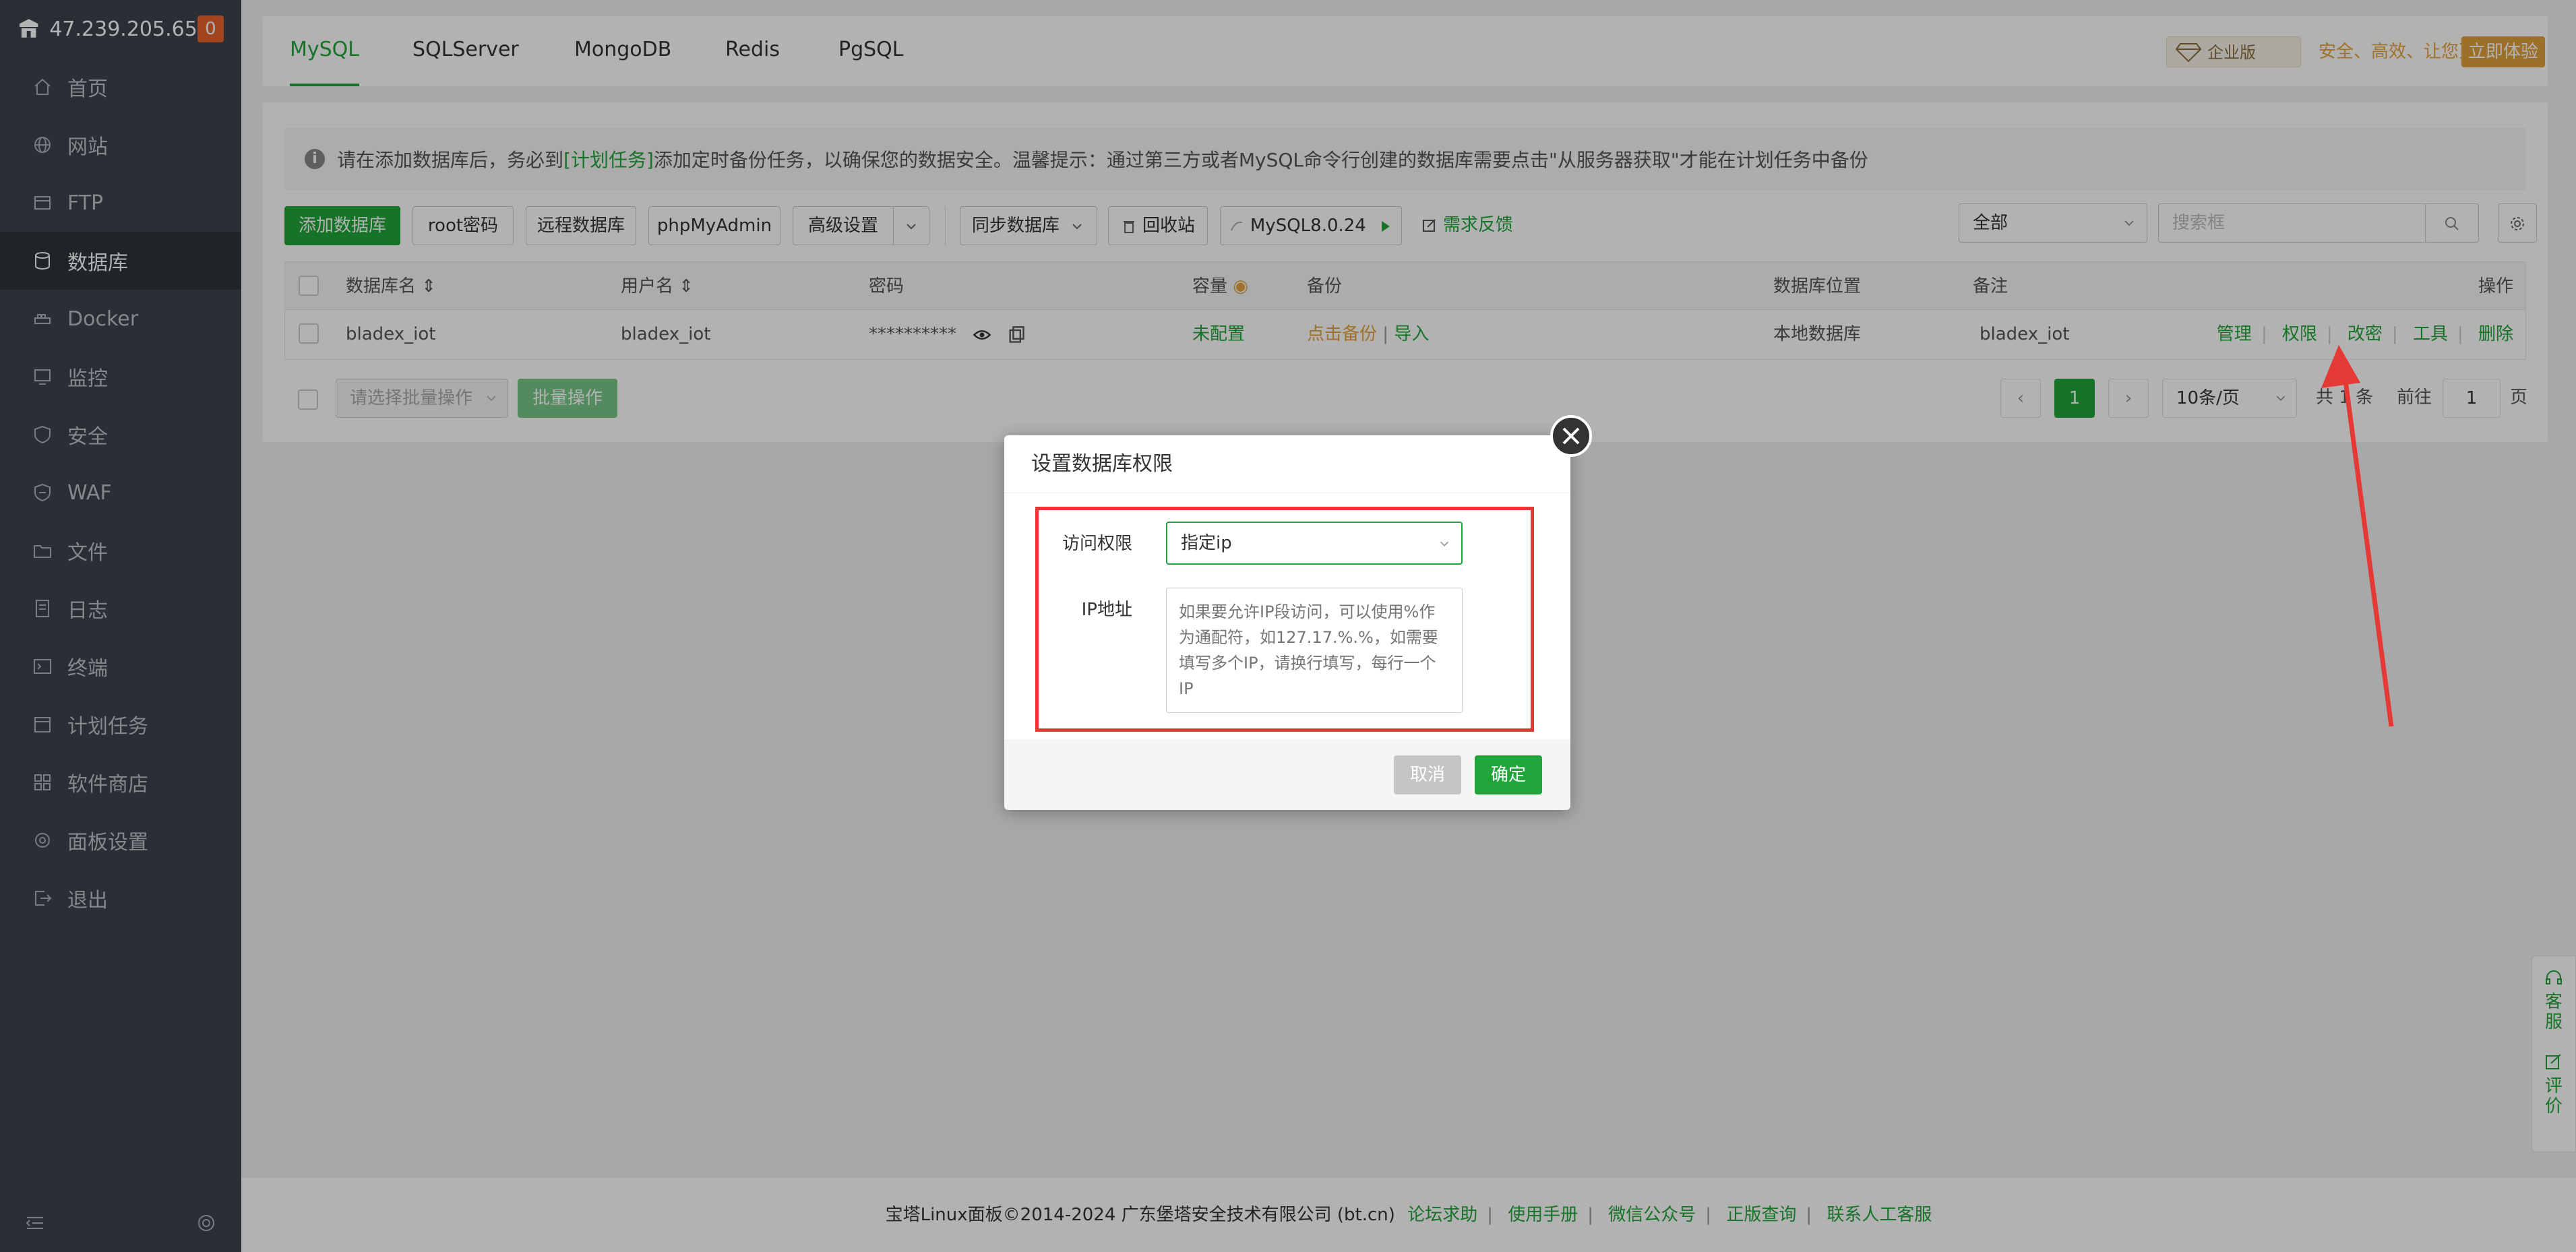 This screenshot has height=1252, width=2576. Describe the element at coordinates (1315, 543) in the screenshot. I see `access-permission-select: 指定ip` at that location.